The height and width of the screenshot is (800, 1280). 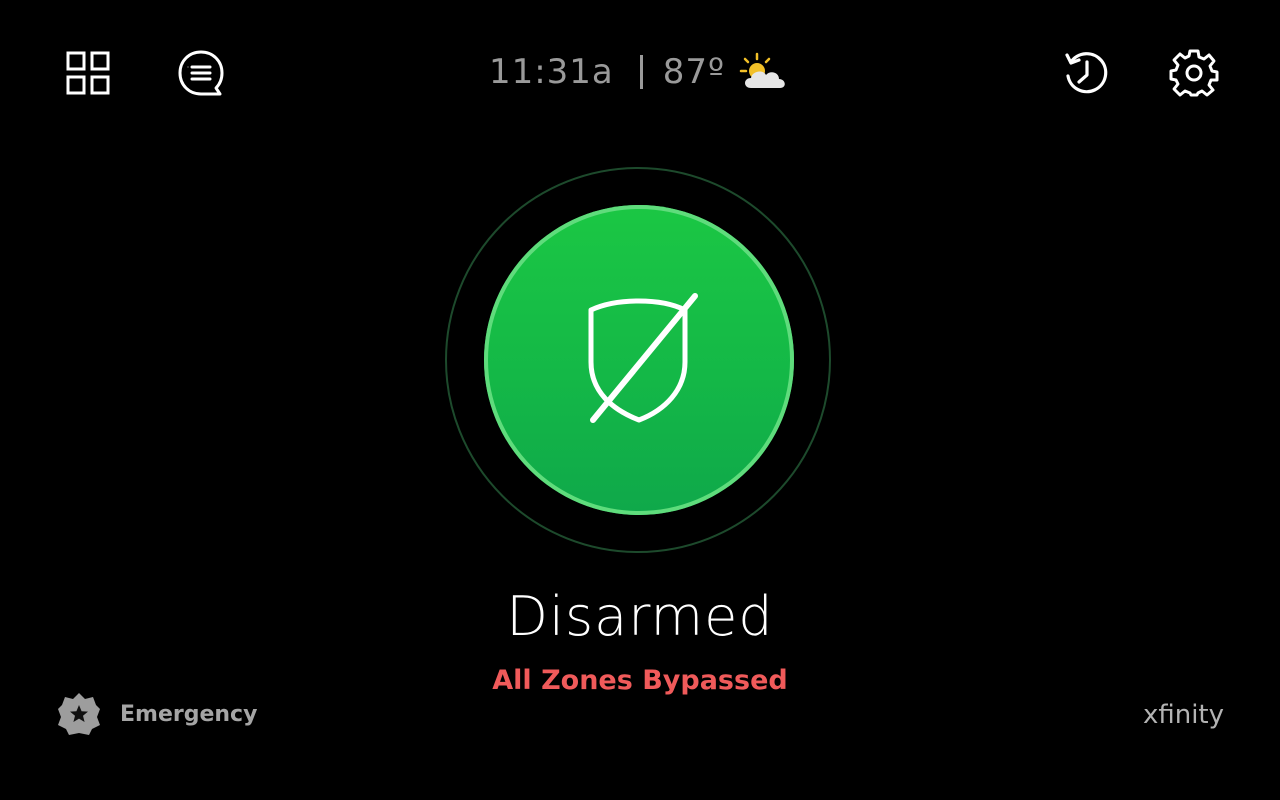 I want to click on messages-button, so click(x=201, y=73).